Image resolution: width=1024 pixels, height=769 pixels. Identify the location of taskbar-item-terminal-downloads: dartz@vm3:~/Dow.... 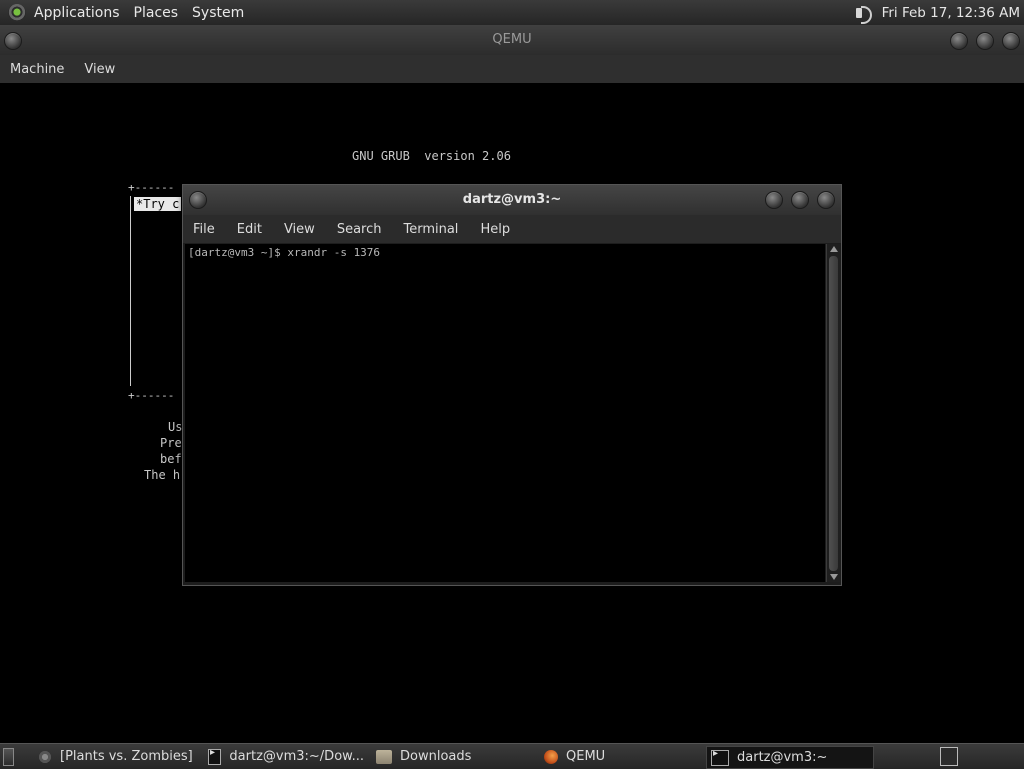
(284, 756).